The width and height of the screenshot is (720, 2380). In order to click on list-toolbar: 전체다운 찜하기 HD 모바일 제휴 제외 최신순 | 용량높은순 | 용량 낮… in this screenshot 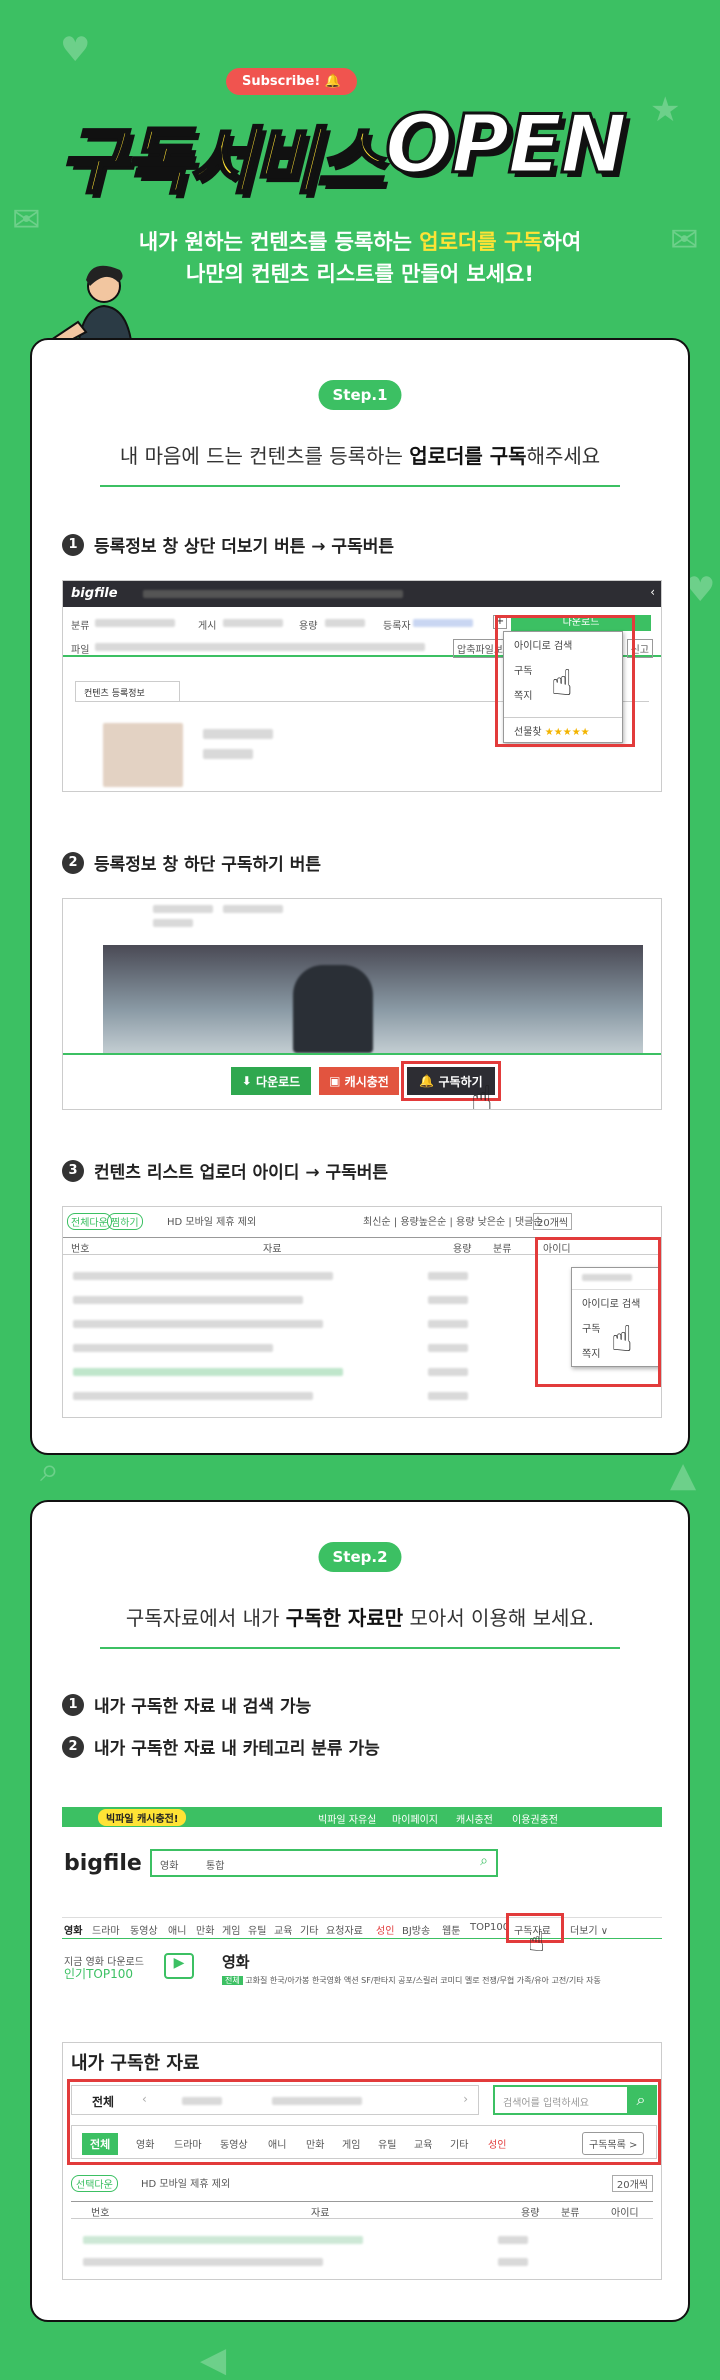, I will do `click(362, 1221)`.